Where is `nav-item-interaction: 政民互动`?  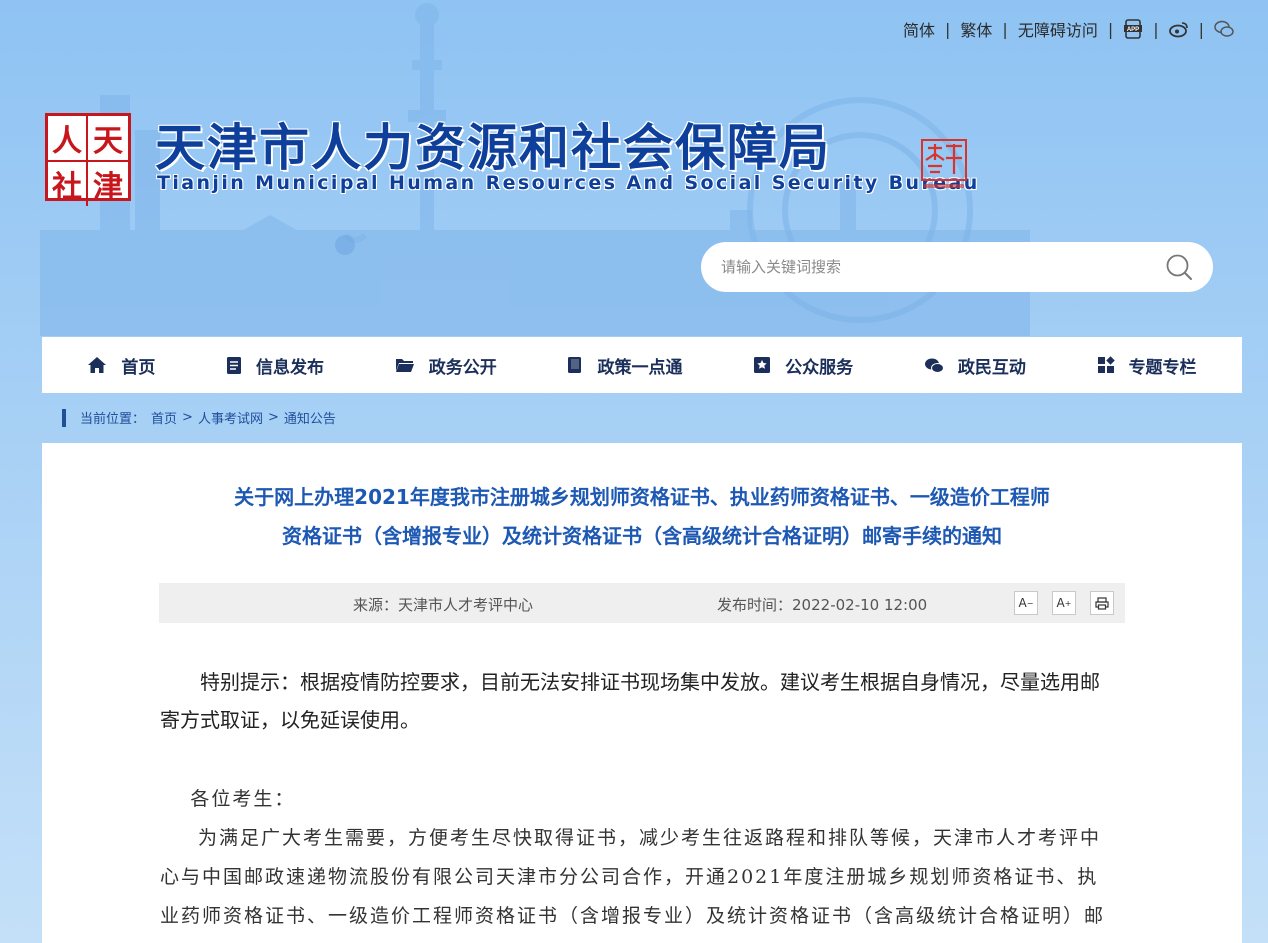
nav-item-interaction: 政民互动 is located at coordinates (975, 365).